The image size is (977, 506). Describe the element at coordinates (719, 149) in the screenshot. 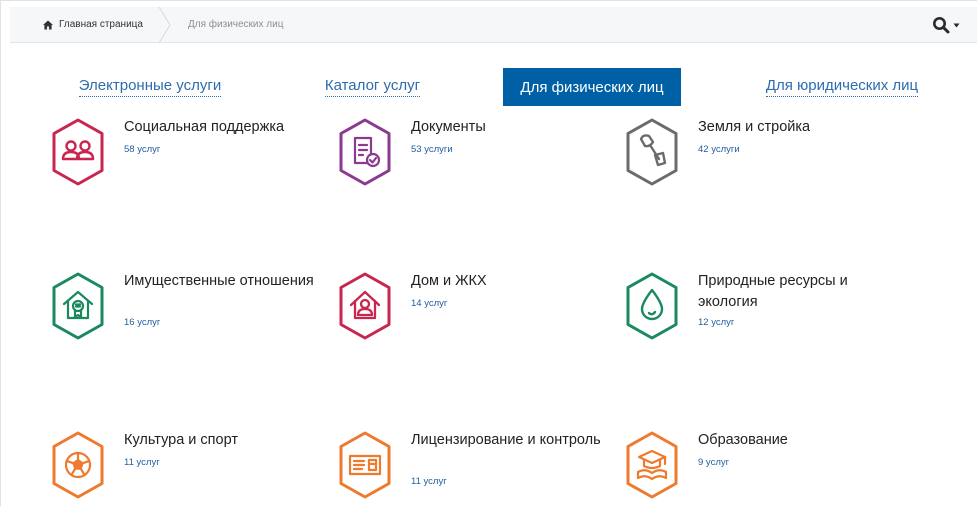

I see `category-count: 42 услуги` at that location.